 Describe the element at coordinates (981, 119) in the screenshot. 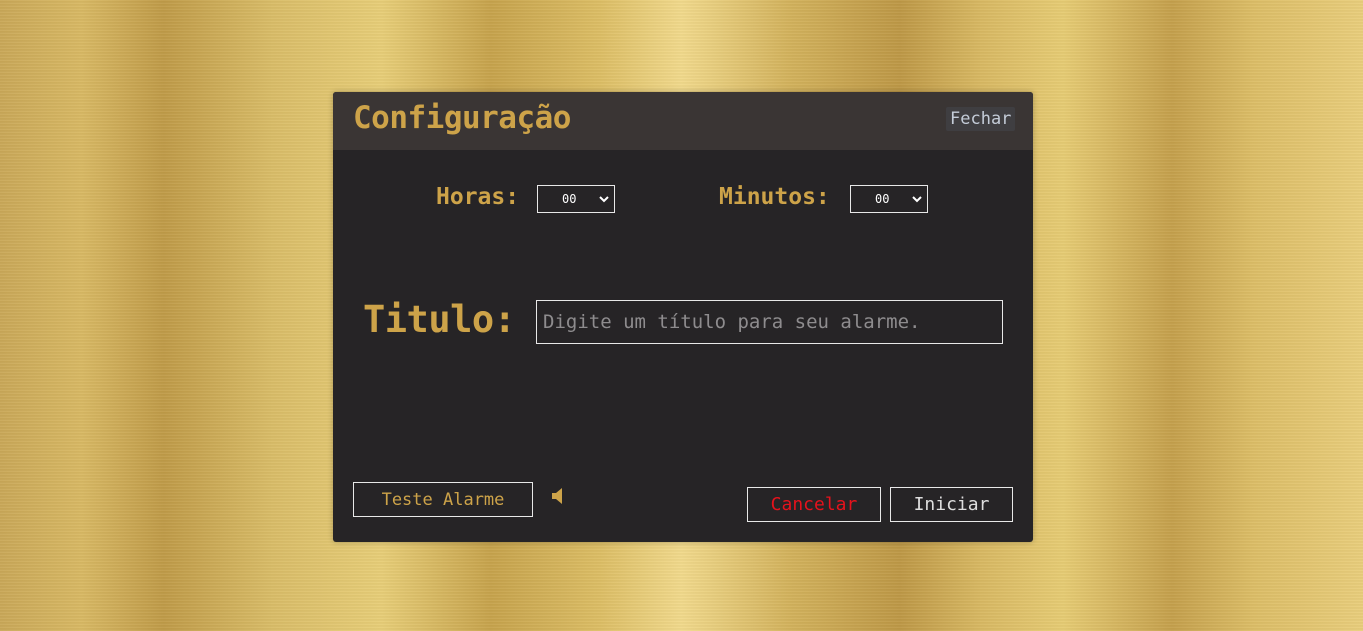

I see `close-button: Fechar` at that location.